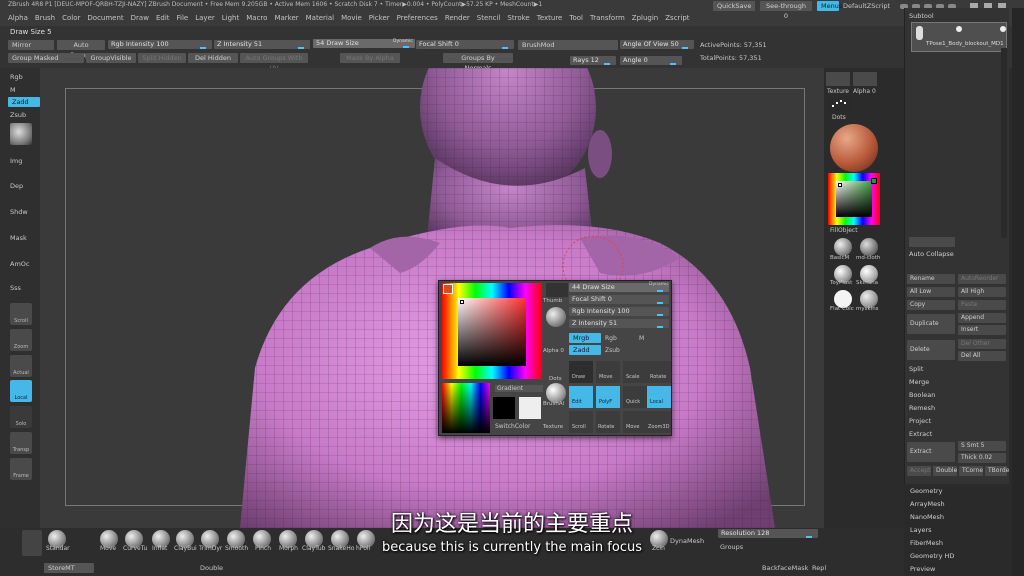 This screenshot has width=1024, height=576. What do you see at coordinates (519, 388) in the screenshot?
I see `gradient-label: Gradient` at bounding box center [519, 388].